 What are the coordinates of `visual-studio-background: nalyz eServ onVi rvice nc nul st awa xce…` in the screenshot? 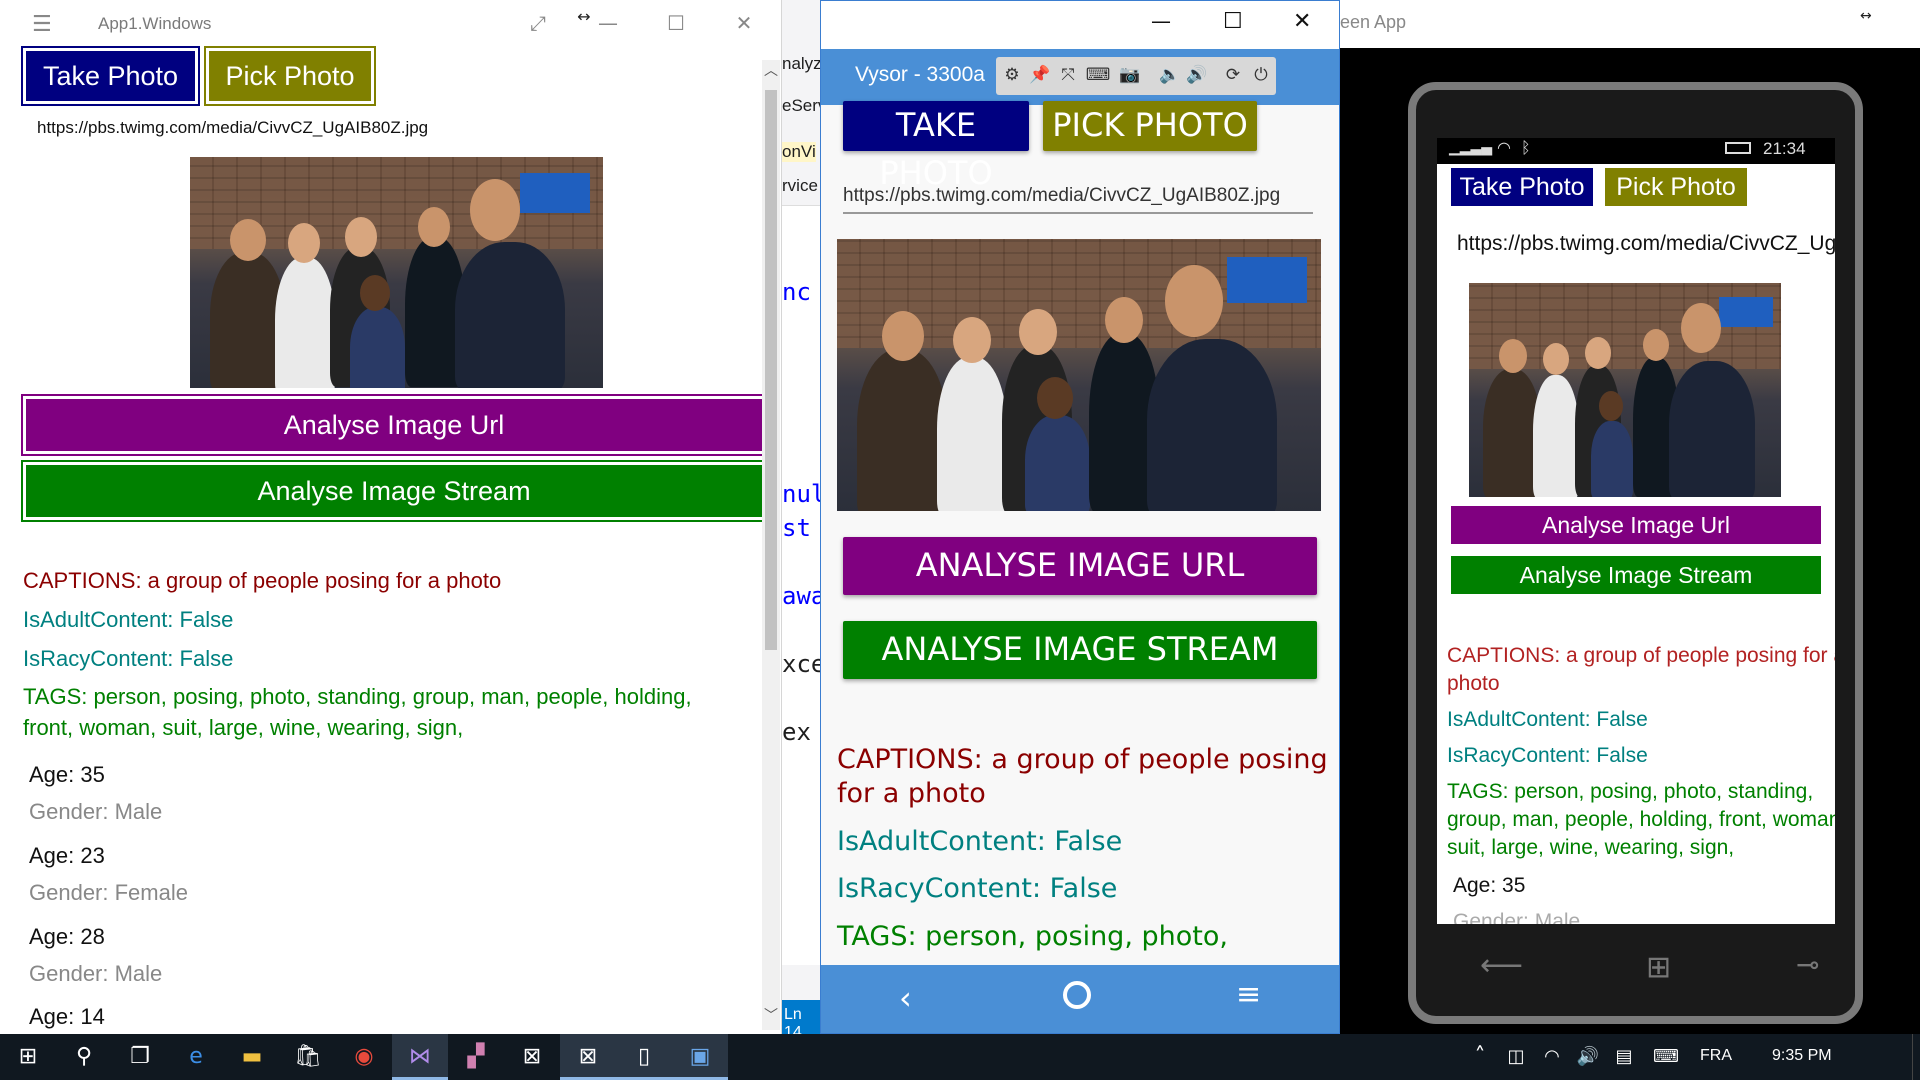 It's located at (802, 517).